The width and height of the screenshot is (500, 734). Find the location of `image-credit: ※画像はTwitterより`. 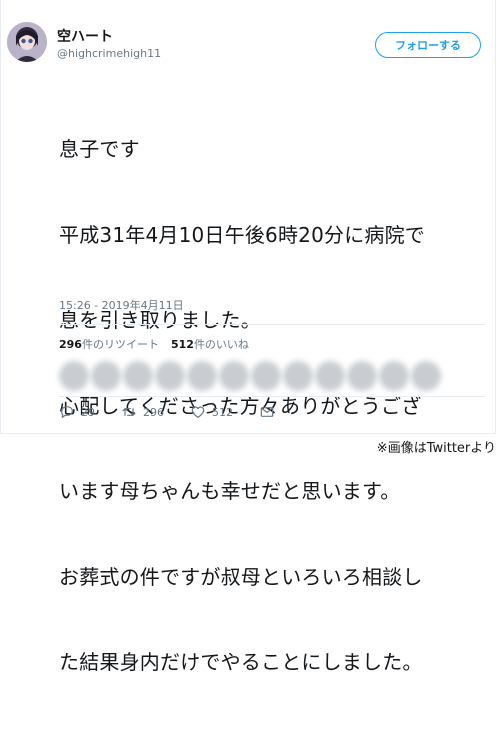

image-credit: ※画像はTwitterより is located at coordinates (436, 448).